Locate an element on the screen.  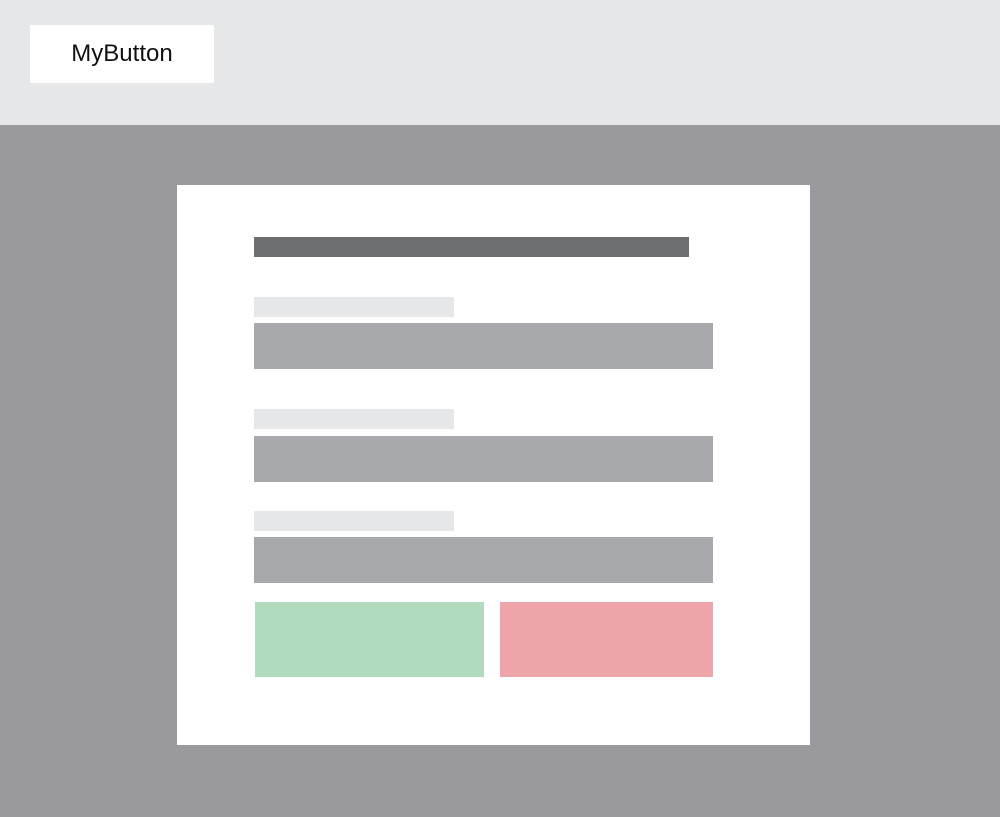
confirm-button is located at coordinates (369, 639).